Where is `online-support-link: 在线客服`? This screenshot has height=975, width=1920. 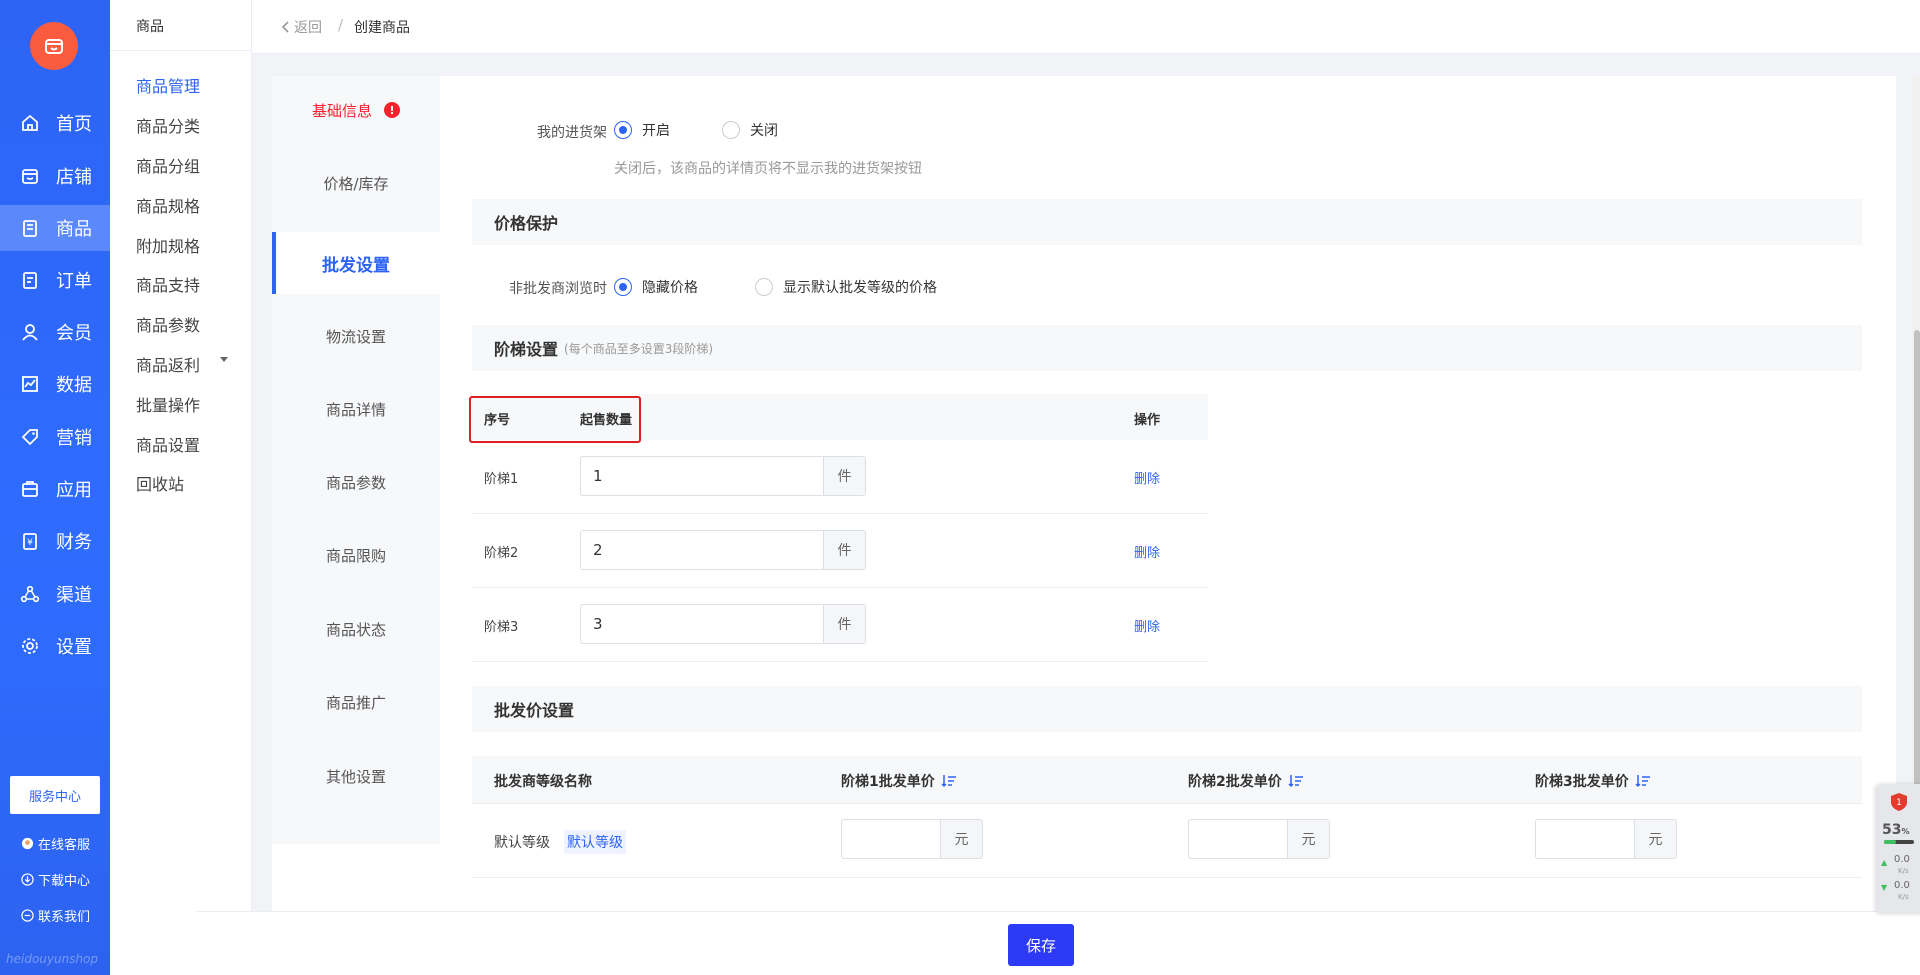
online-support-link: 在线客服 is located at coordinates (55, 843).